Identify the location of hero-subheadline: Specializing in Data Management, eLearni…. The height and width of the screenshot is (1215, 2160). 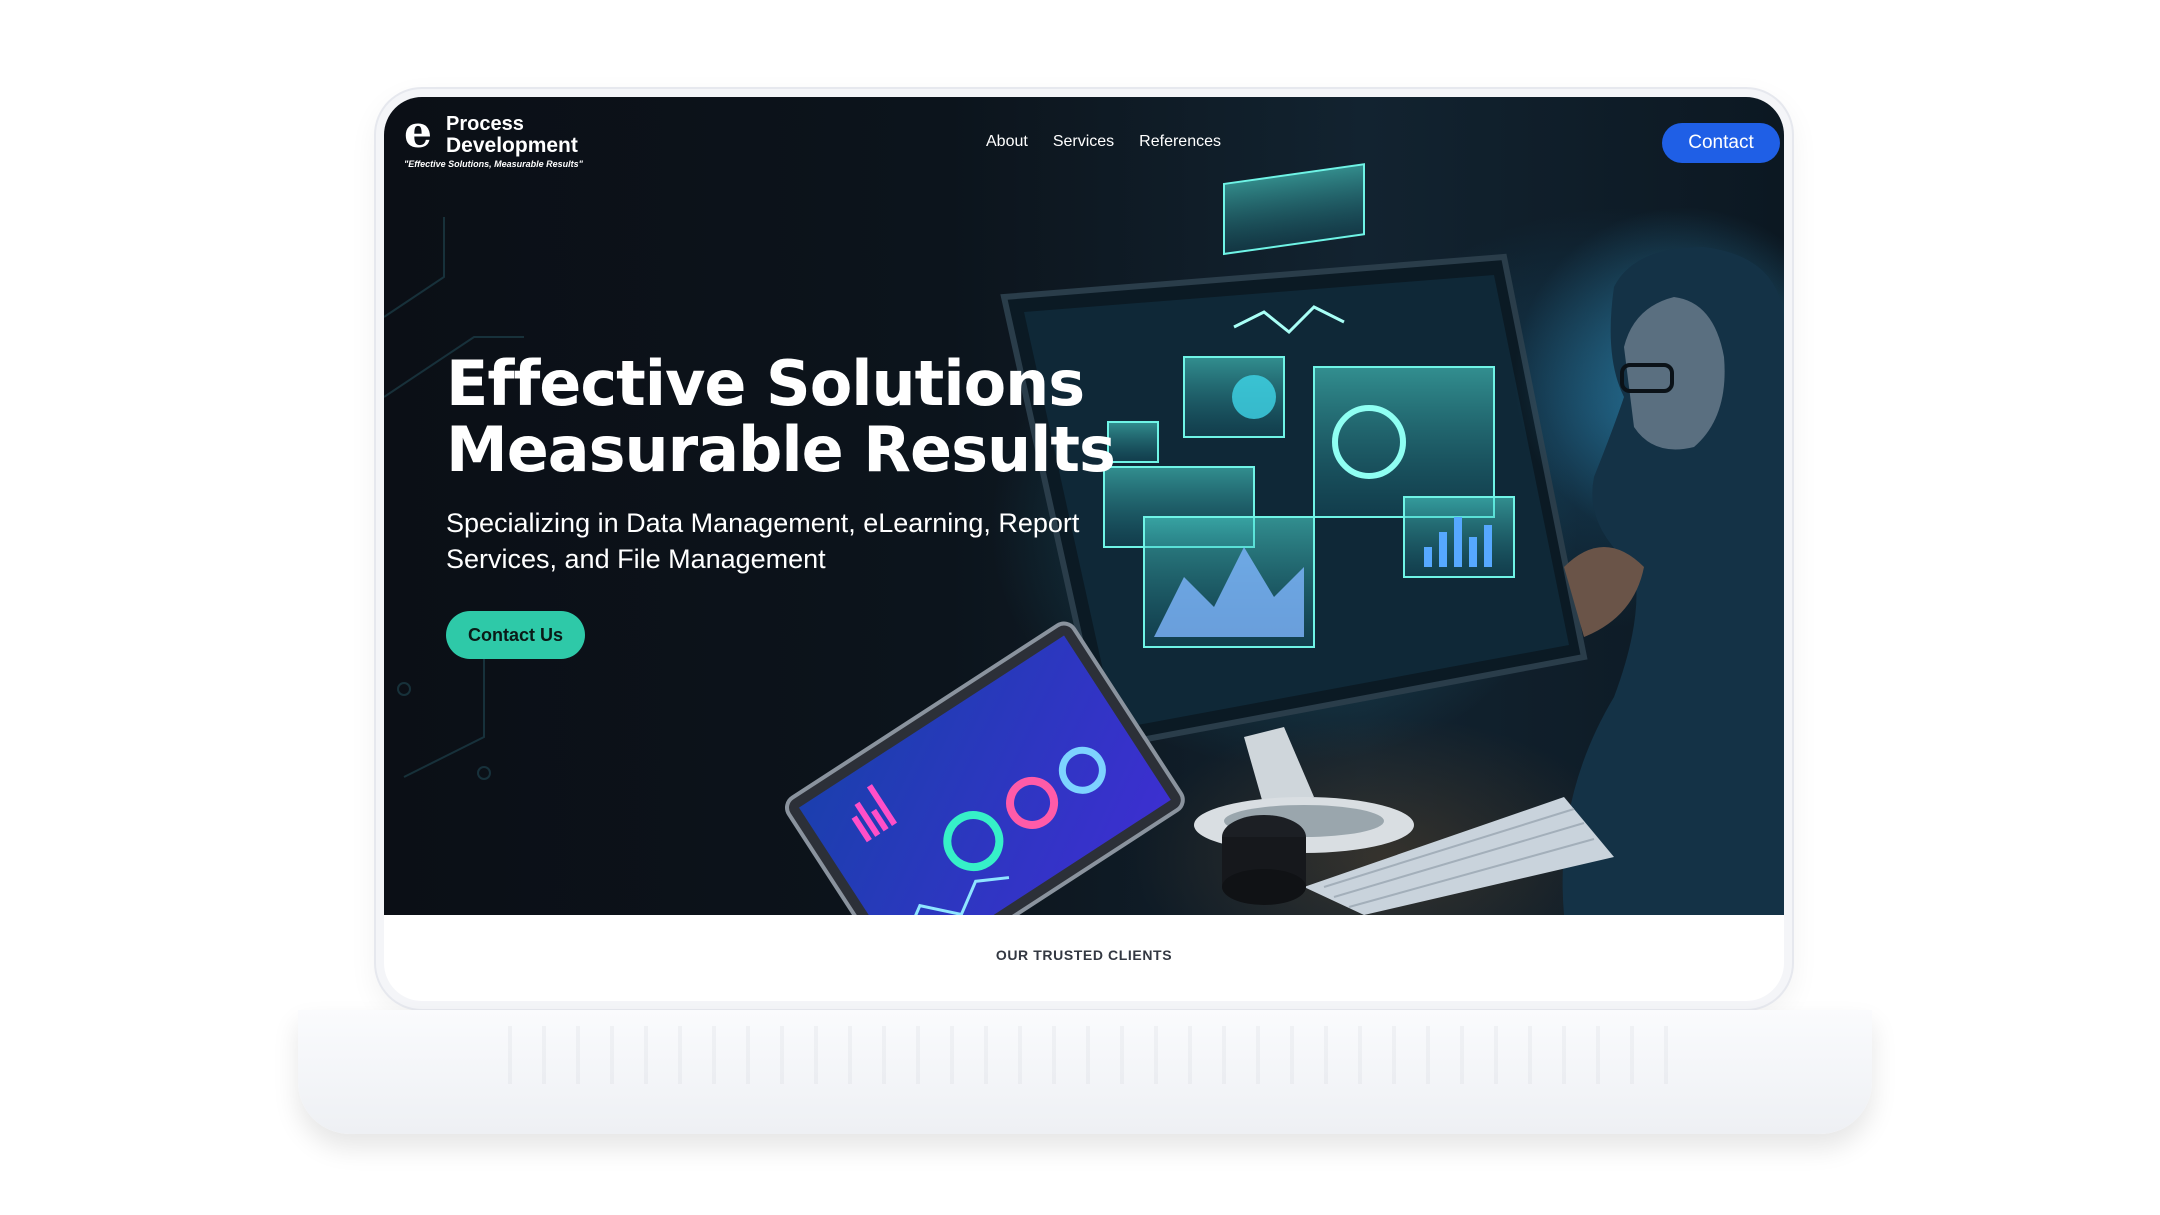
(763, 541).